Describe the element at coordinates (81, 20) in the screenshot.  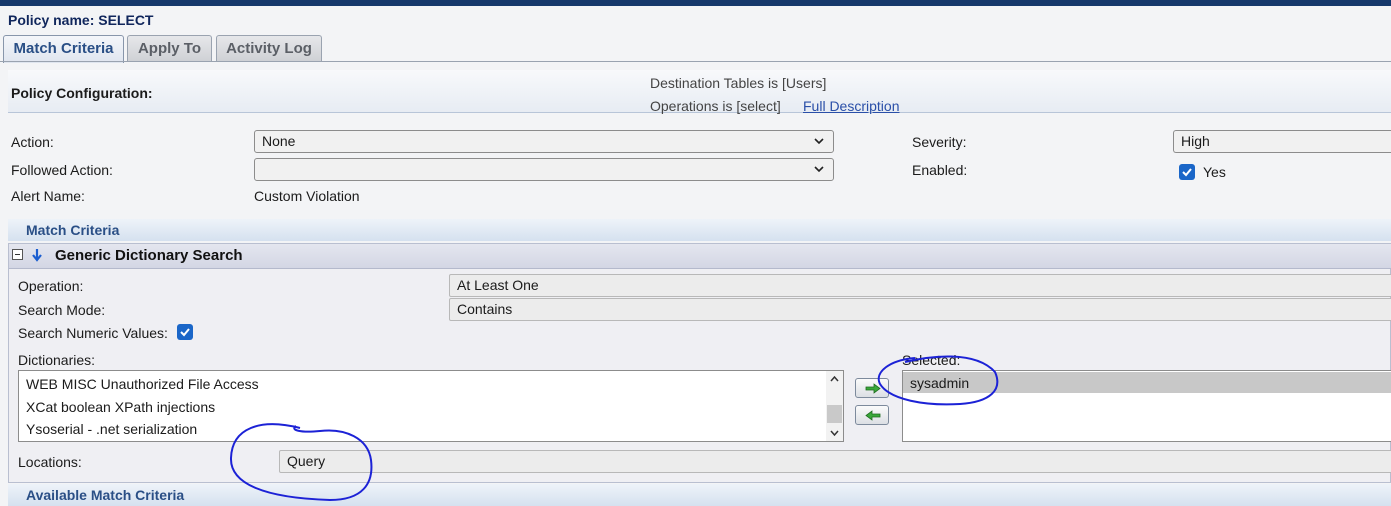
I see `policy-name: Policy name: SELECT` at that location.